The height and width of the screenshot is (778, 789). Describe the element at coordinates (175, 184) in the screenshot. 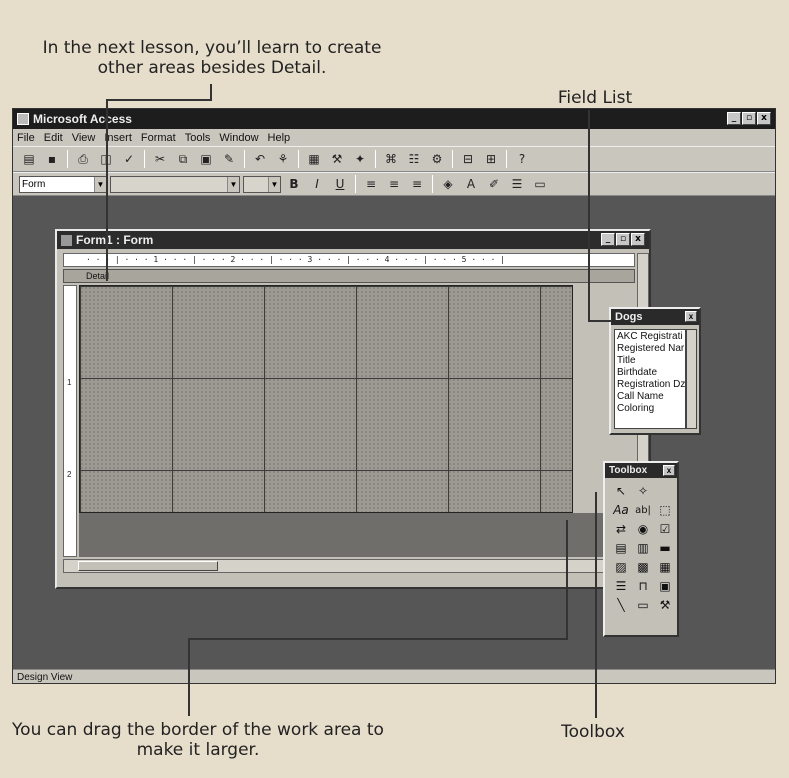

I see `font-combo: ▼` at that location.